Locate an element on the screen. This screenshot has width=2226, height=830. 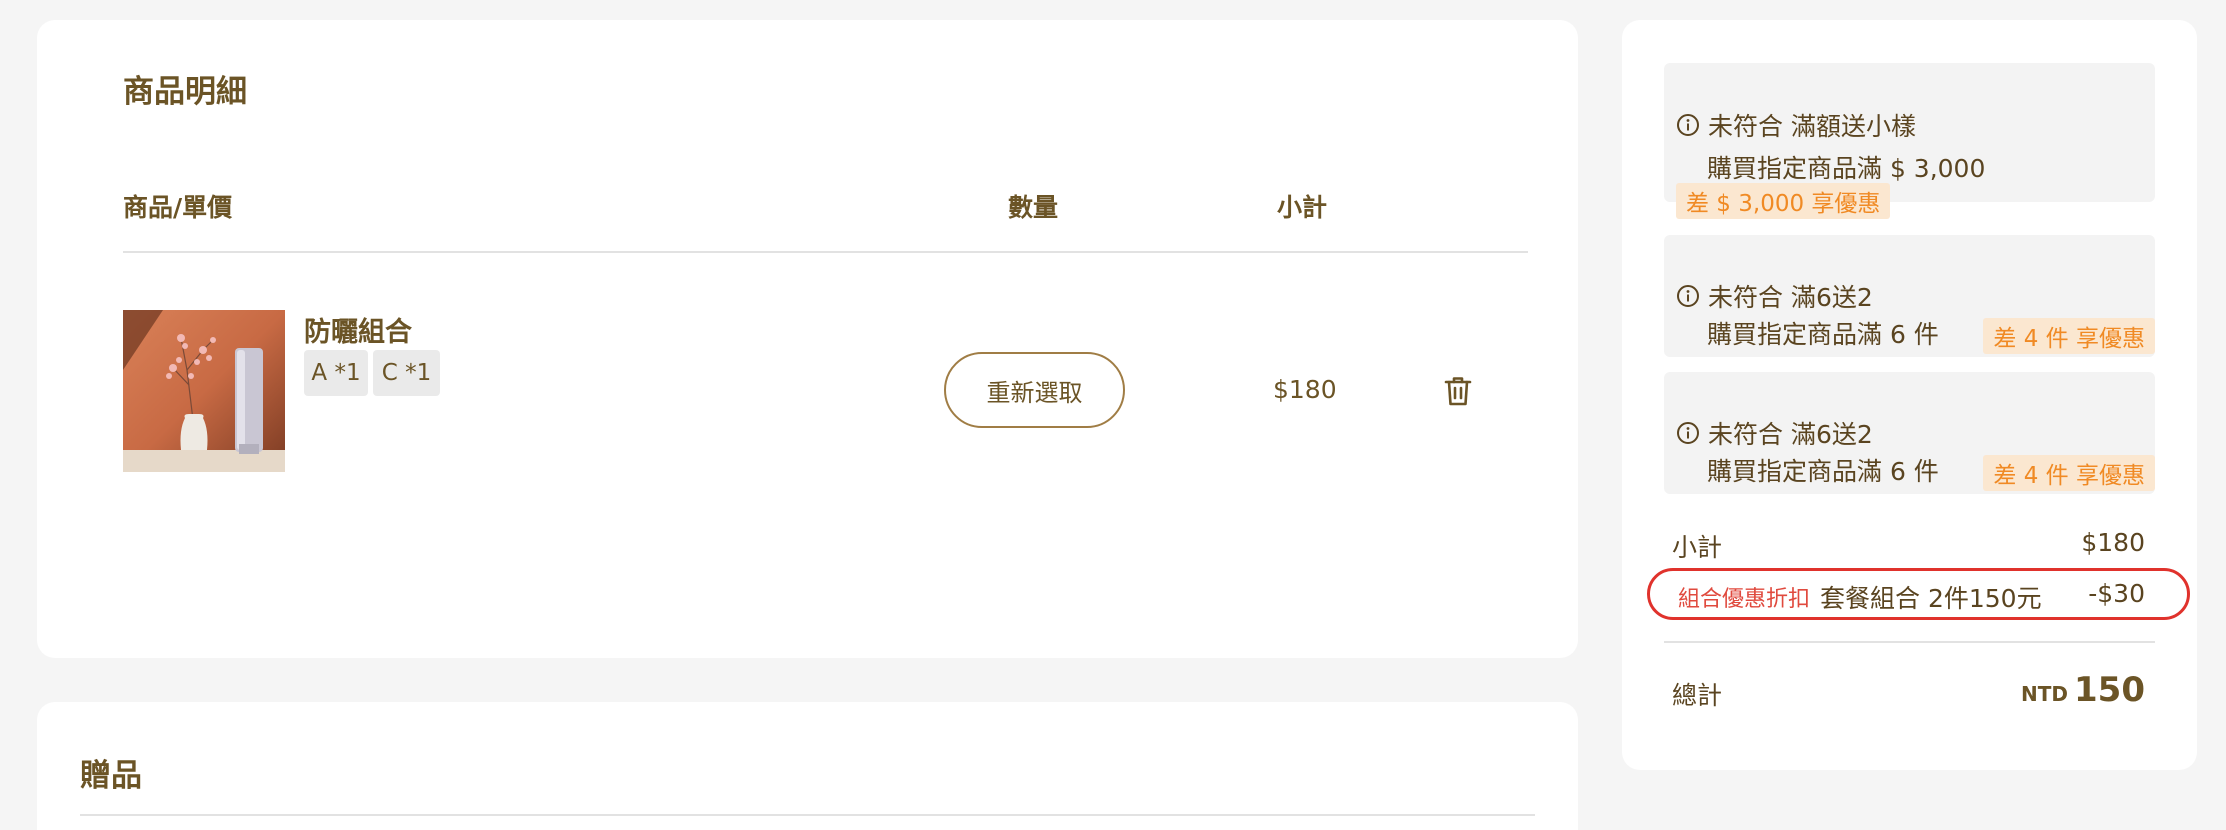
item-subtotal: $180 is located at coordinates (1305, 389).